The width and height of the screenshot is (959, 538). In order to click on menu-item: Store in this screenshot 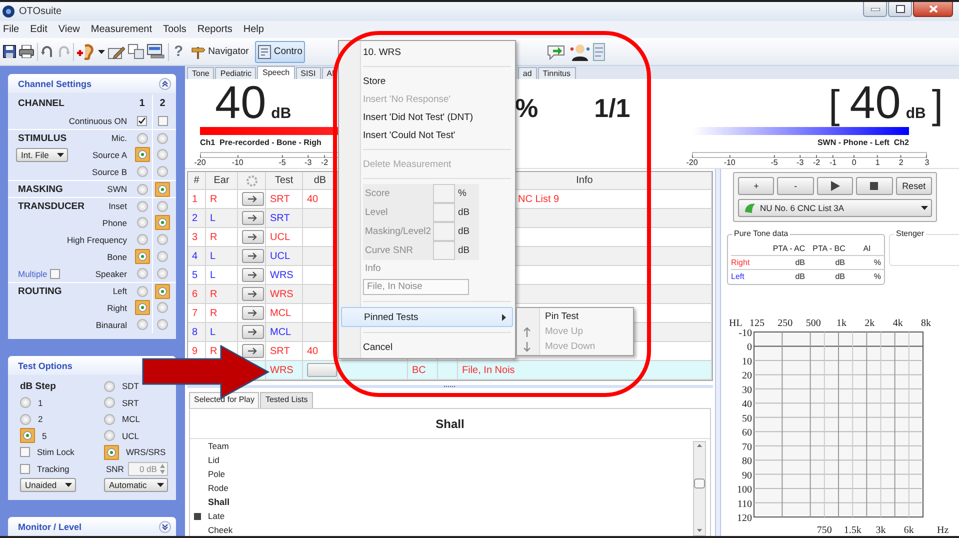, I will do `click(427, 81)`.